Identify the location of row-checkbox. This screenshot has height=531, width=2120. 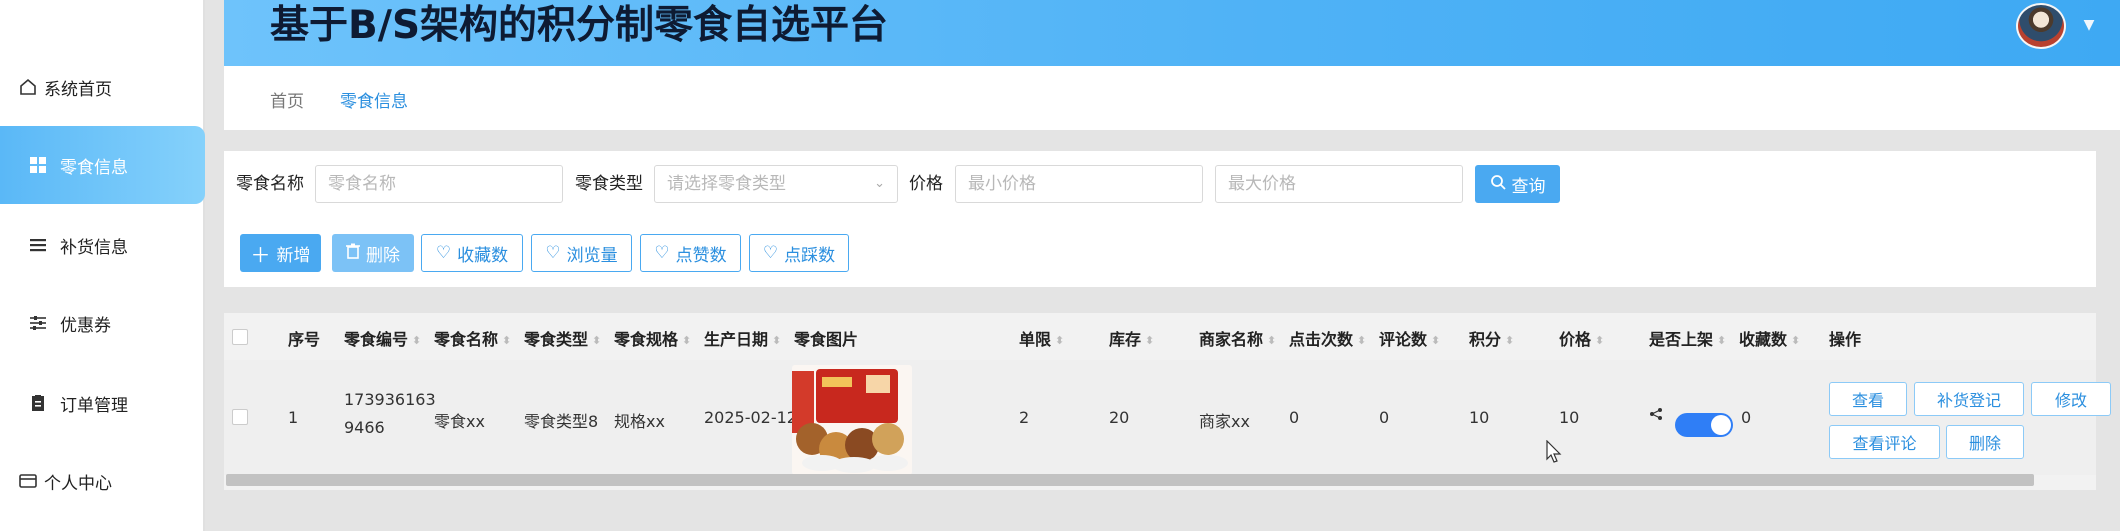
(240, 417).